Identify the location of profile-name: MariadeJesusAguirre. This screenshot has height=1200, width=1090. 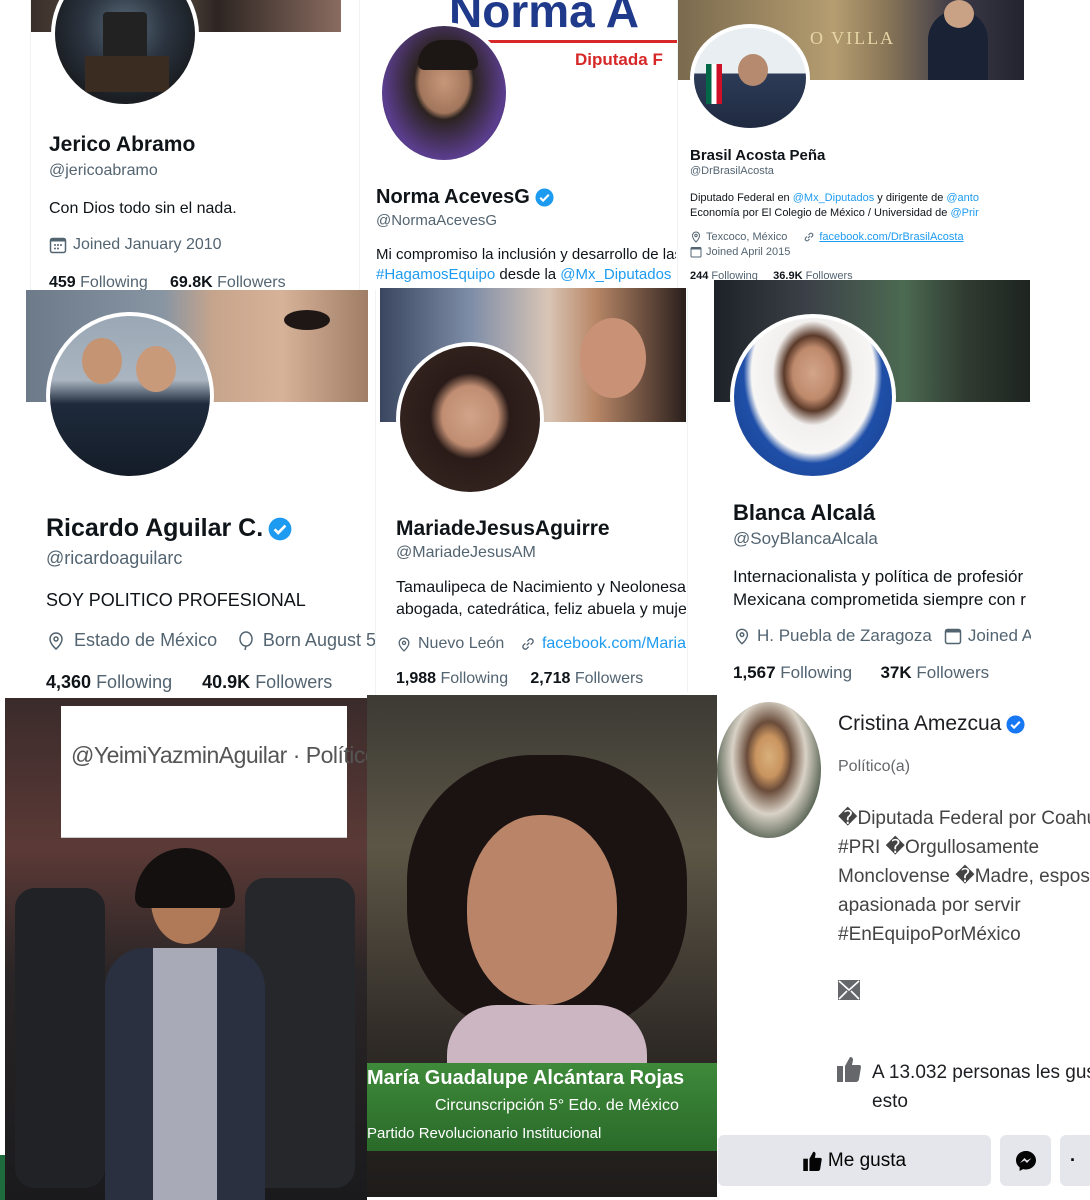
(503, 528).